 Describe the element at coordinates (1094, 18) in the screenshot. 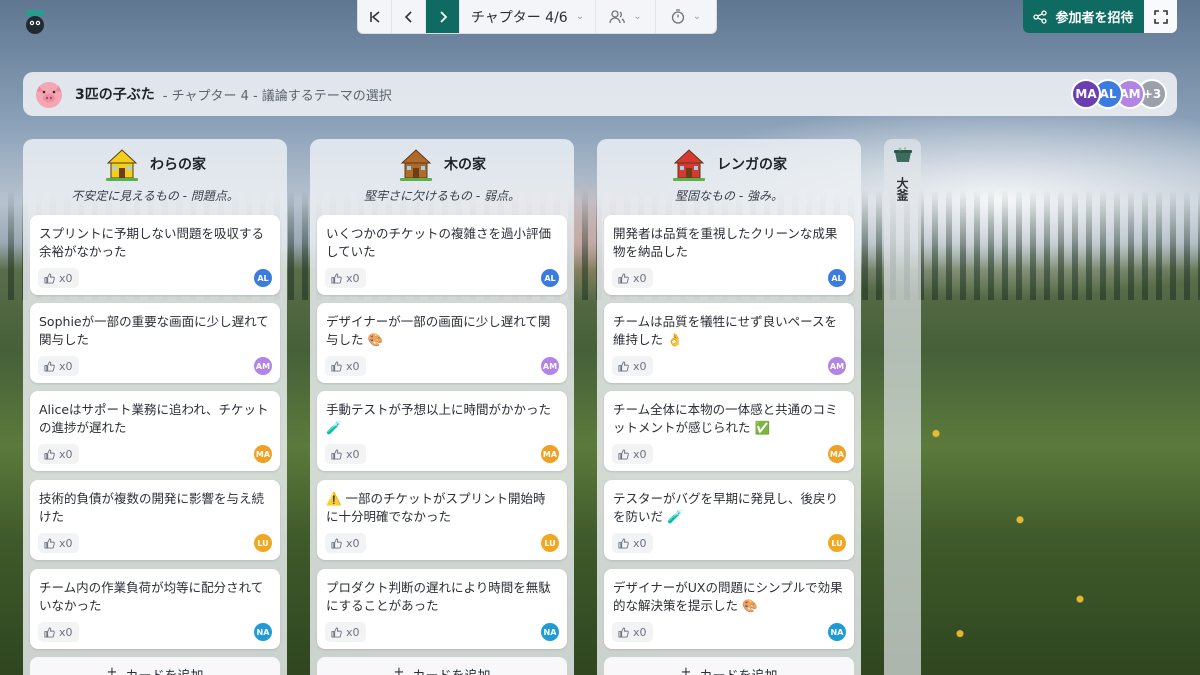

I see `invite-label: 参加者を招待` at that location.